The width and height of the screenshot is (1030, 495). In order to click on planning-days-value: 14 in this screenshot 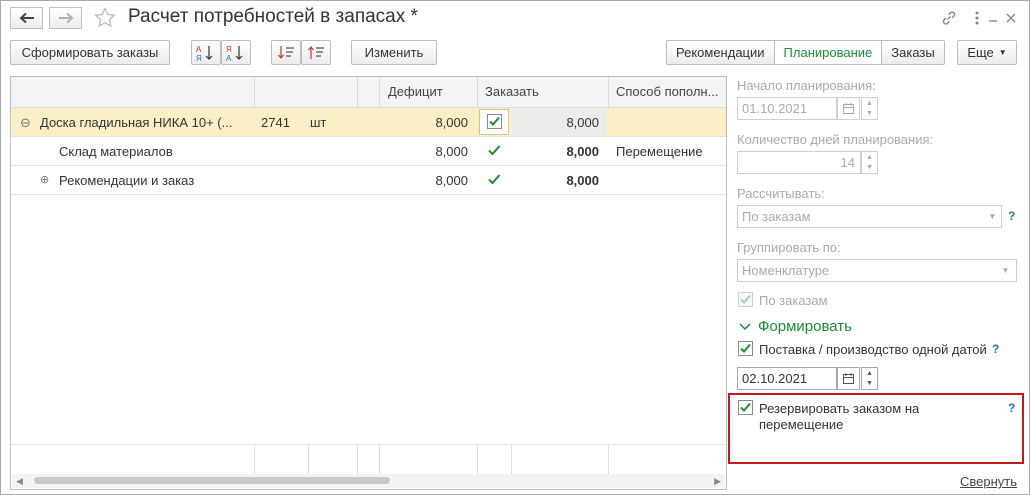, I will do `click(847, 162)`.